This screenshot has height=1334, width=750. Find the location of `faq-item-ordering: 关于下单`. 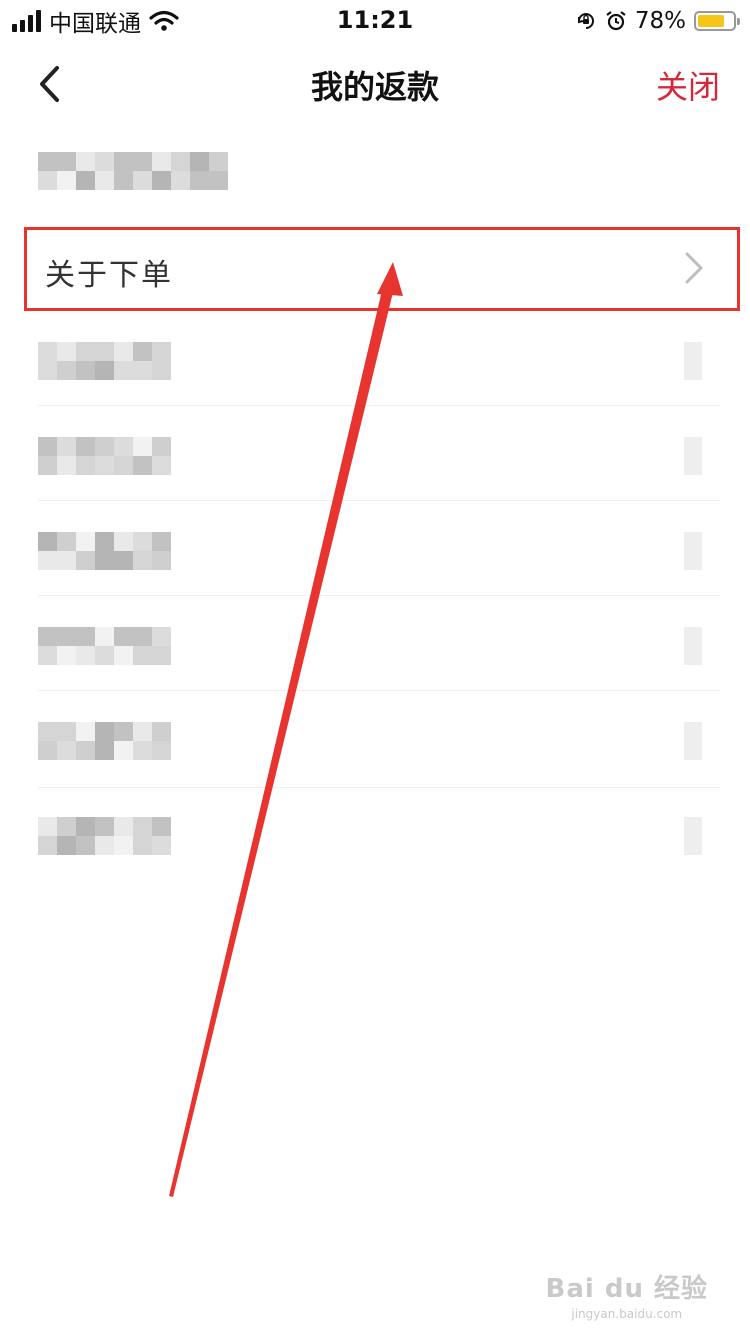

faq-item-ordering: 关于下单 is located at coordinates (382, 269).